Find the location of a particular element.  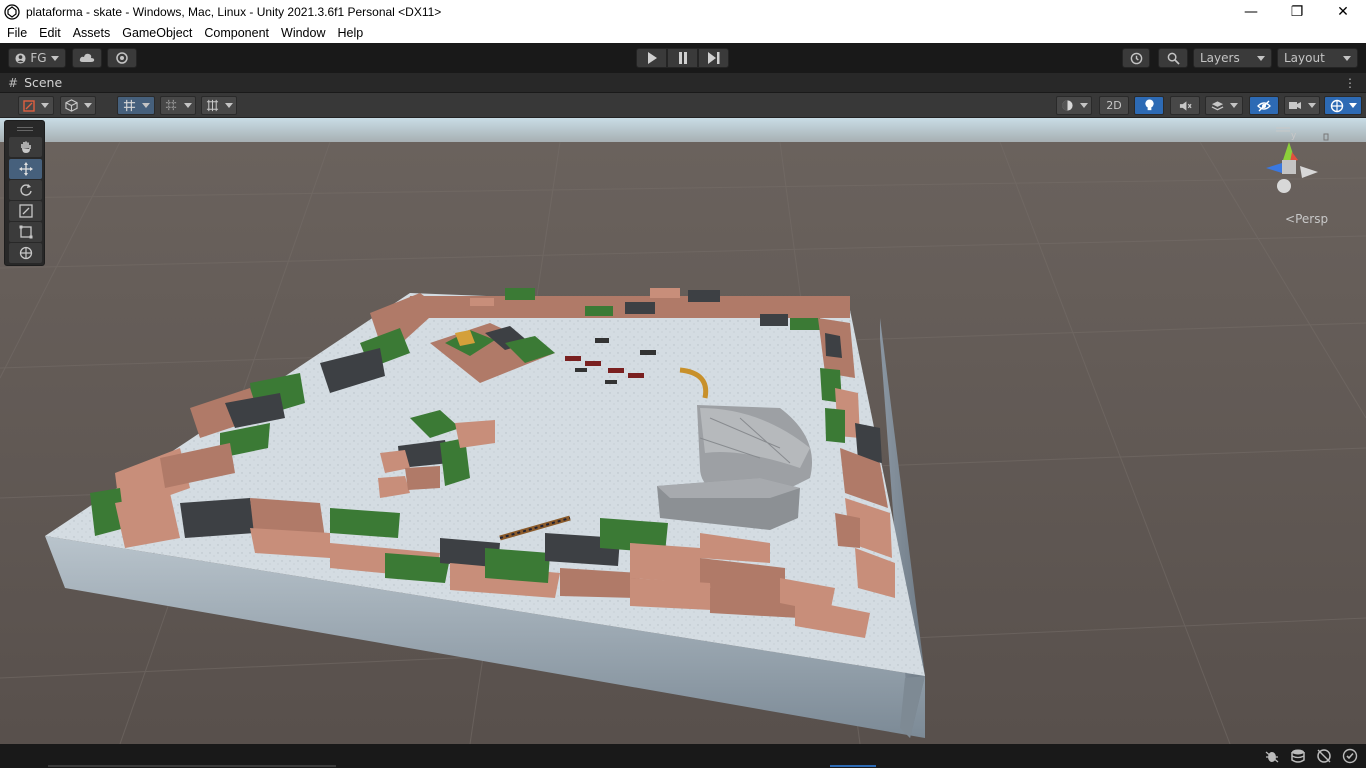

pause-icon is located at coordinates (682, 58).